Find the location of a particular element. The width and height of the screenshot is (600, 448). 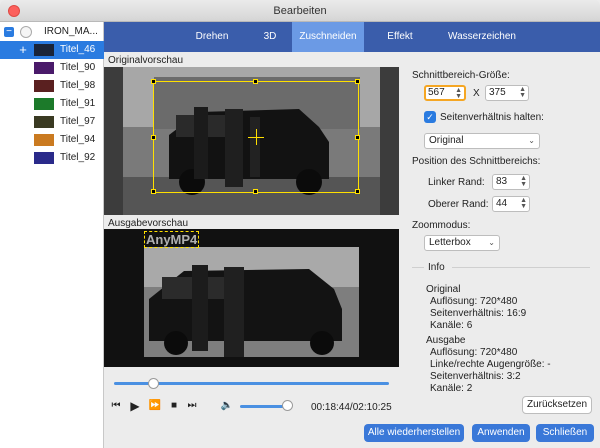

root-checkbox is located at coordinates (26, 32).